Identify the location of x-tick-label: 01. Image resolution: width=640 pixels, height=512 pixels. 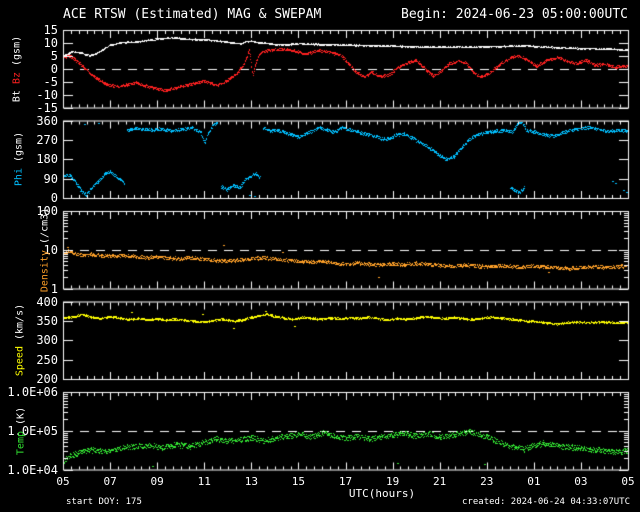
(534, 481).